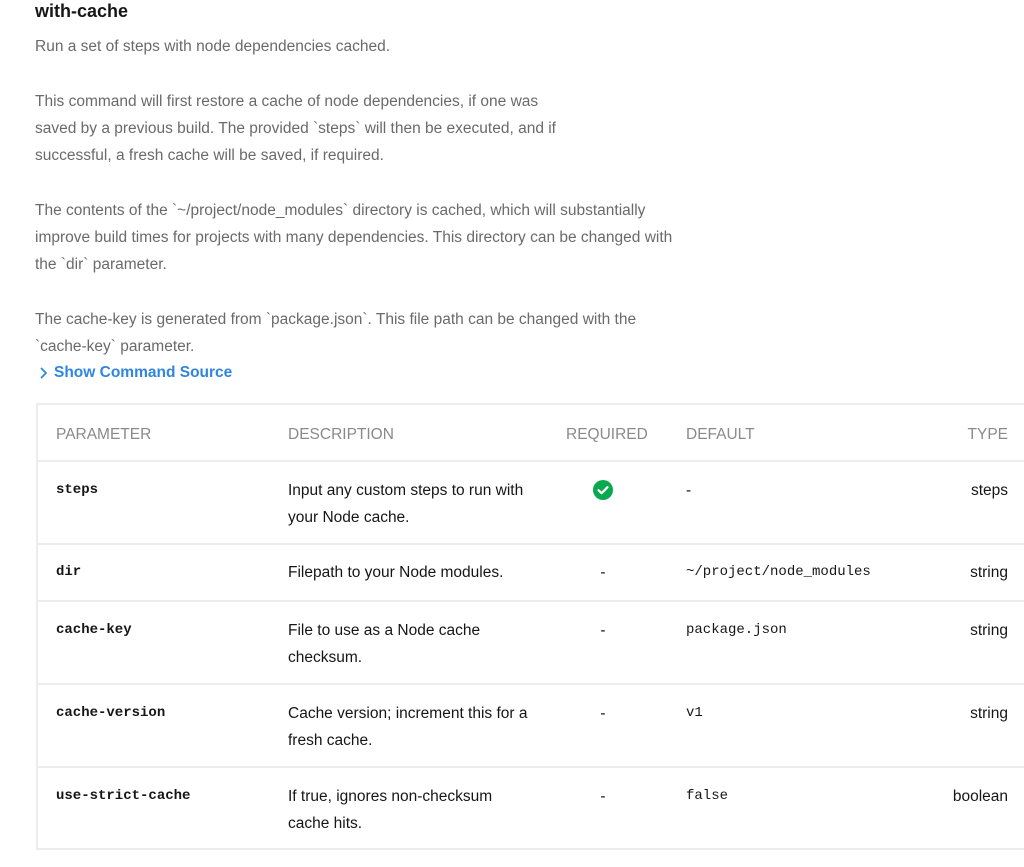 The image size is (1024, 867). I want to click on show-command-source-toggle: Show Command Source, so click(134, 373).